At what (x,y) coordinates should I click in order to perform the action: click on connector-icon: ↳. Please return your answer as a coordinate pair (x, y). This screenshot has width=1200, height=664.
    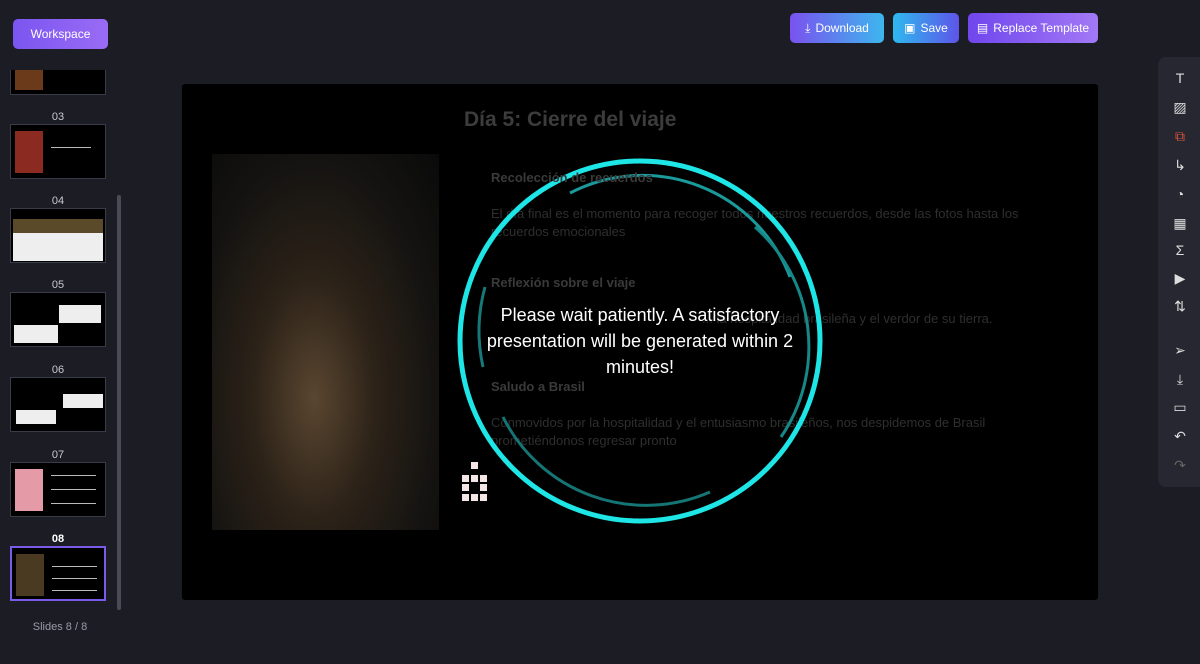
    Looking at the image, I should click on (1180, 165).